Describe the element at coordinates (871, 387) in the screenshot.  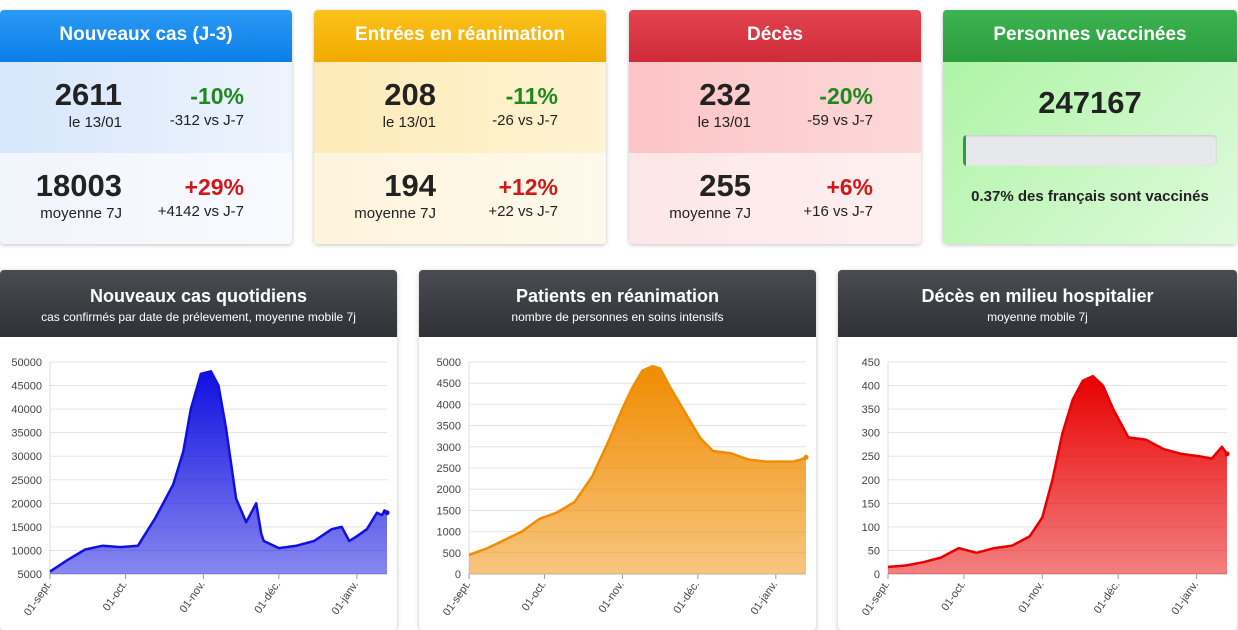
I see `y-tick-label: 400` at that location.